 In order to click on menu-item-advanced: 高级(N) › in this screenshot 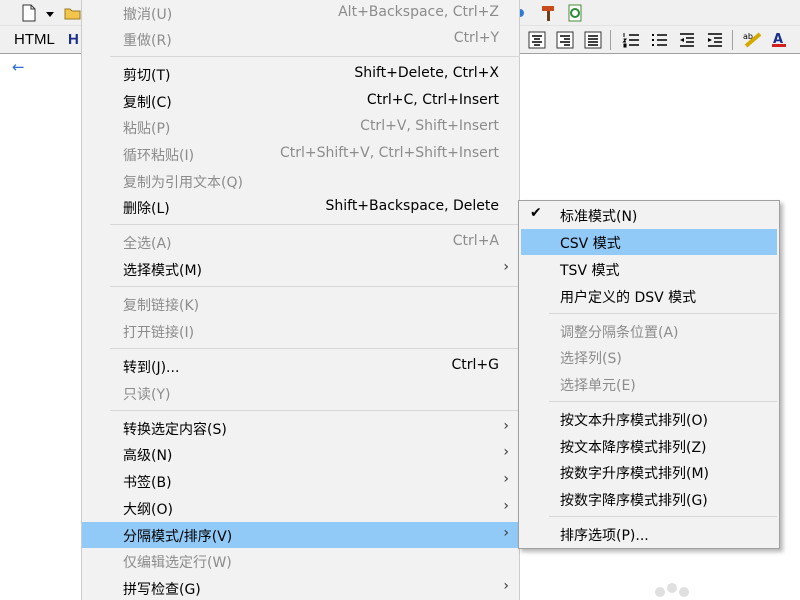, I will do `click(300, 454)`.